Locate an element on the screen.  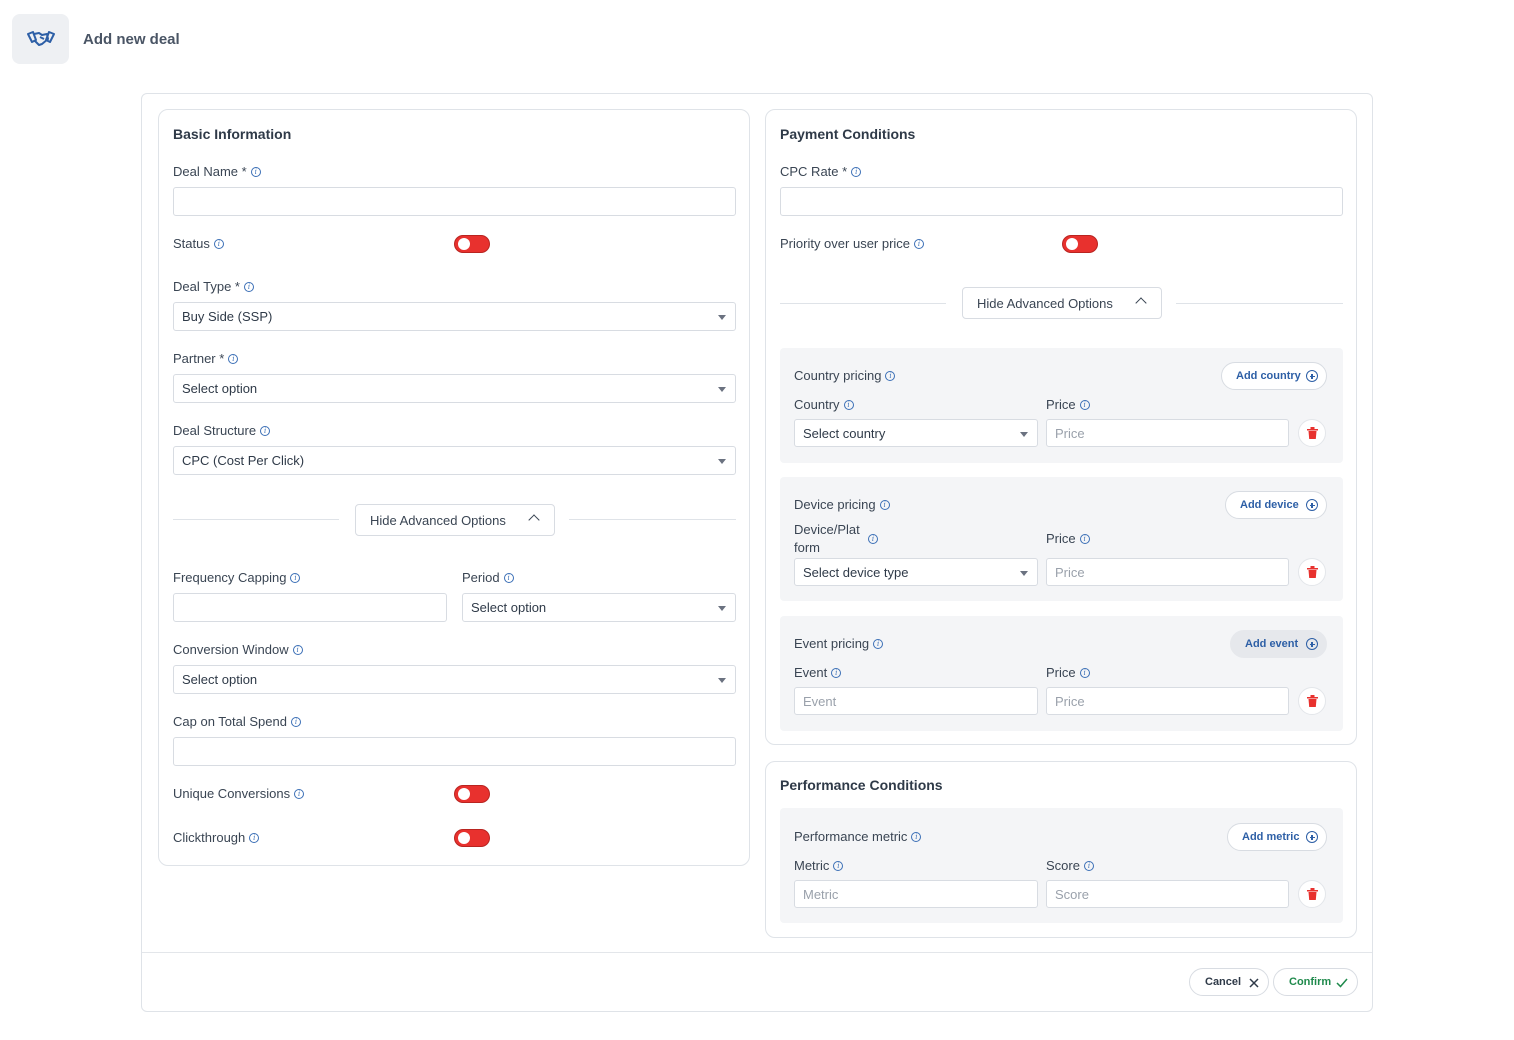
delete-device-button is located at coordinates (1312, 572).